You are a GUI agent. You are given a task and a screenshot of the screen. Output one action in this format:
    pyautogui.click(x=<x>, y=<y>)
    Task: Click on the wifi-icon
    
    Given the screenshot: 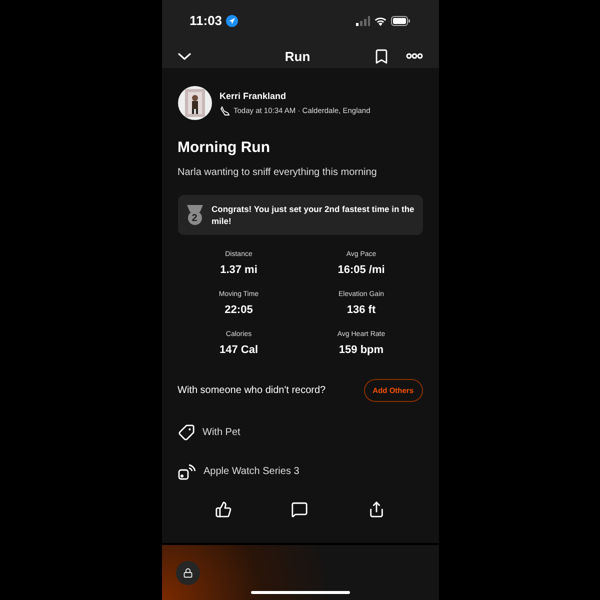 What is the action you would take?
    pyautogui.click(x=380, y=21)
    